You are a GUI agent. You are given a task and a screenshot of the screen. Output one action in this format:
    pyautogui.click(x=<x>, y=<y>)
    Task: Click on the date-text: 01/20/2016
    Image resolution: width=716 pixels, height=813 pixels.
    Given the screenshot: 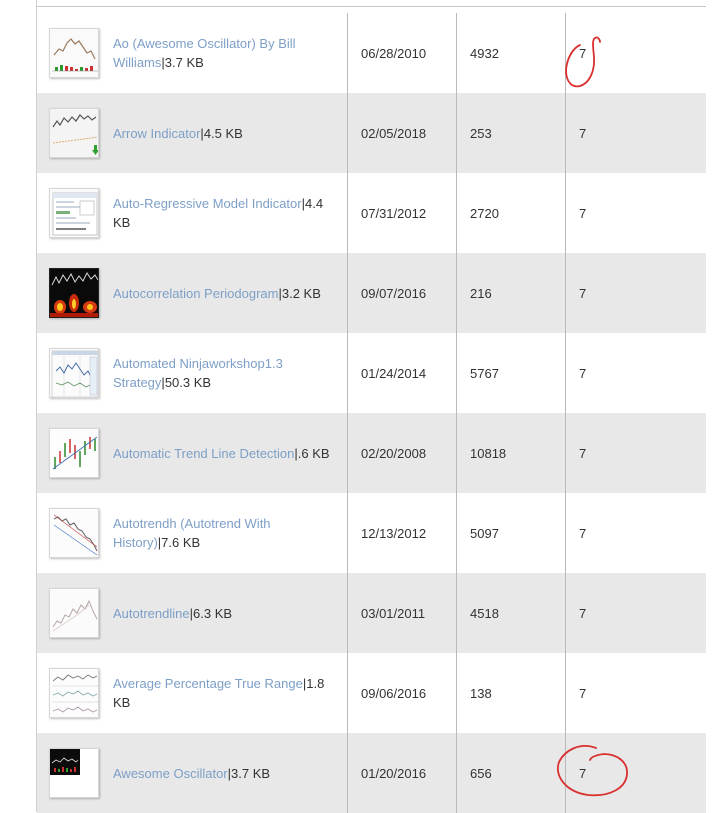 What is the action you would take?
    pyautogui.click(x=394, y=773)
    